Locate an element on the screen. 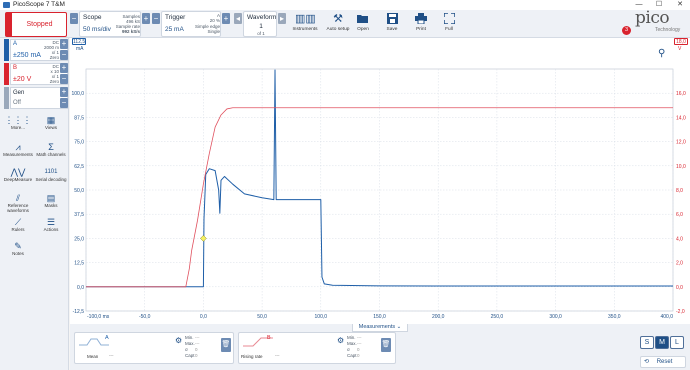 This screenshot has width=690, height=370. channel-a-range-up-button: + is located at coordinates (64, 44).